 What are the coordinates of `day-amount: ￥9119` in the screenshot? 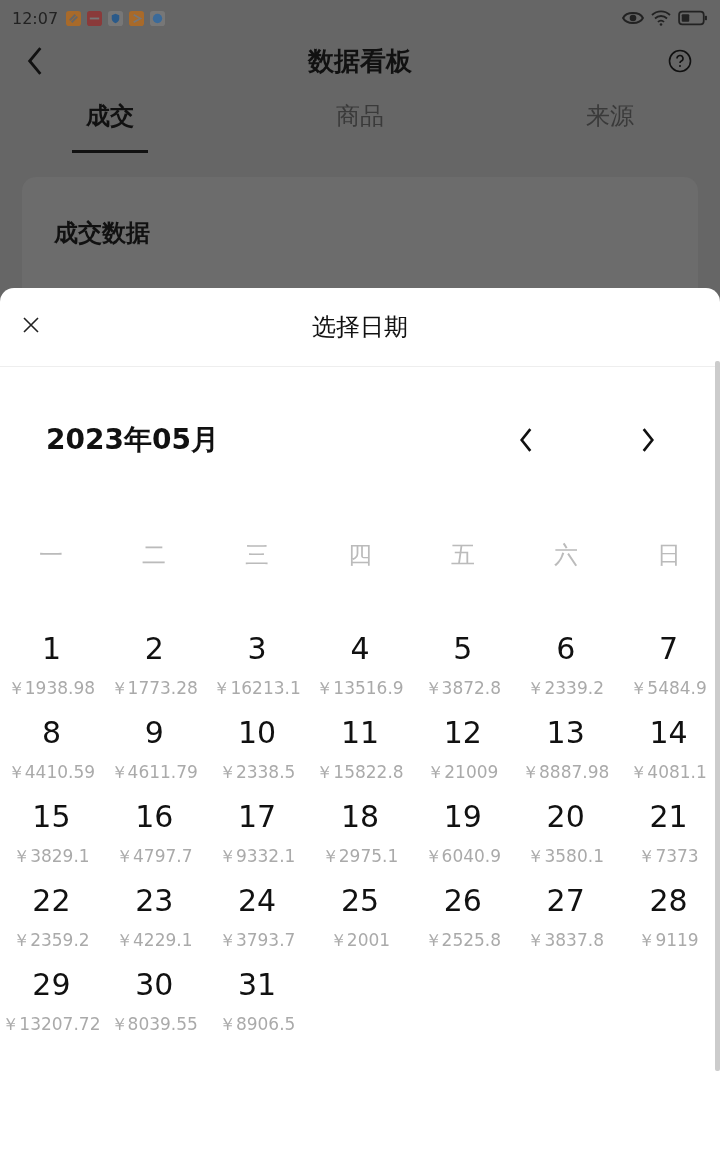 It's located at (668, 940).